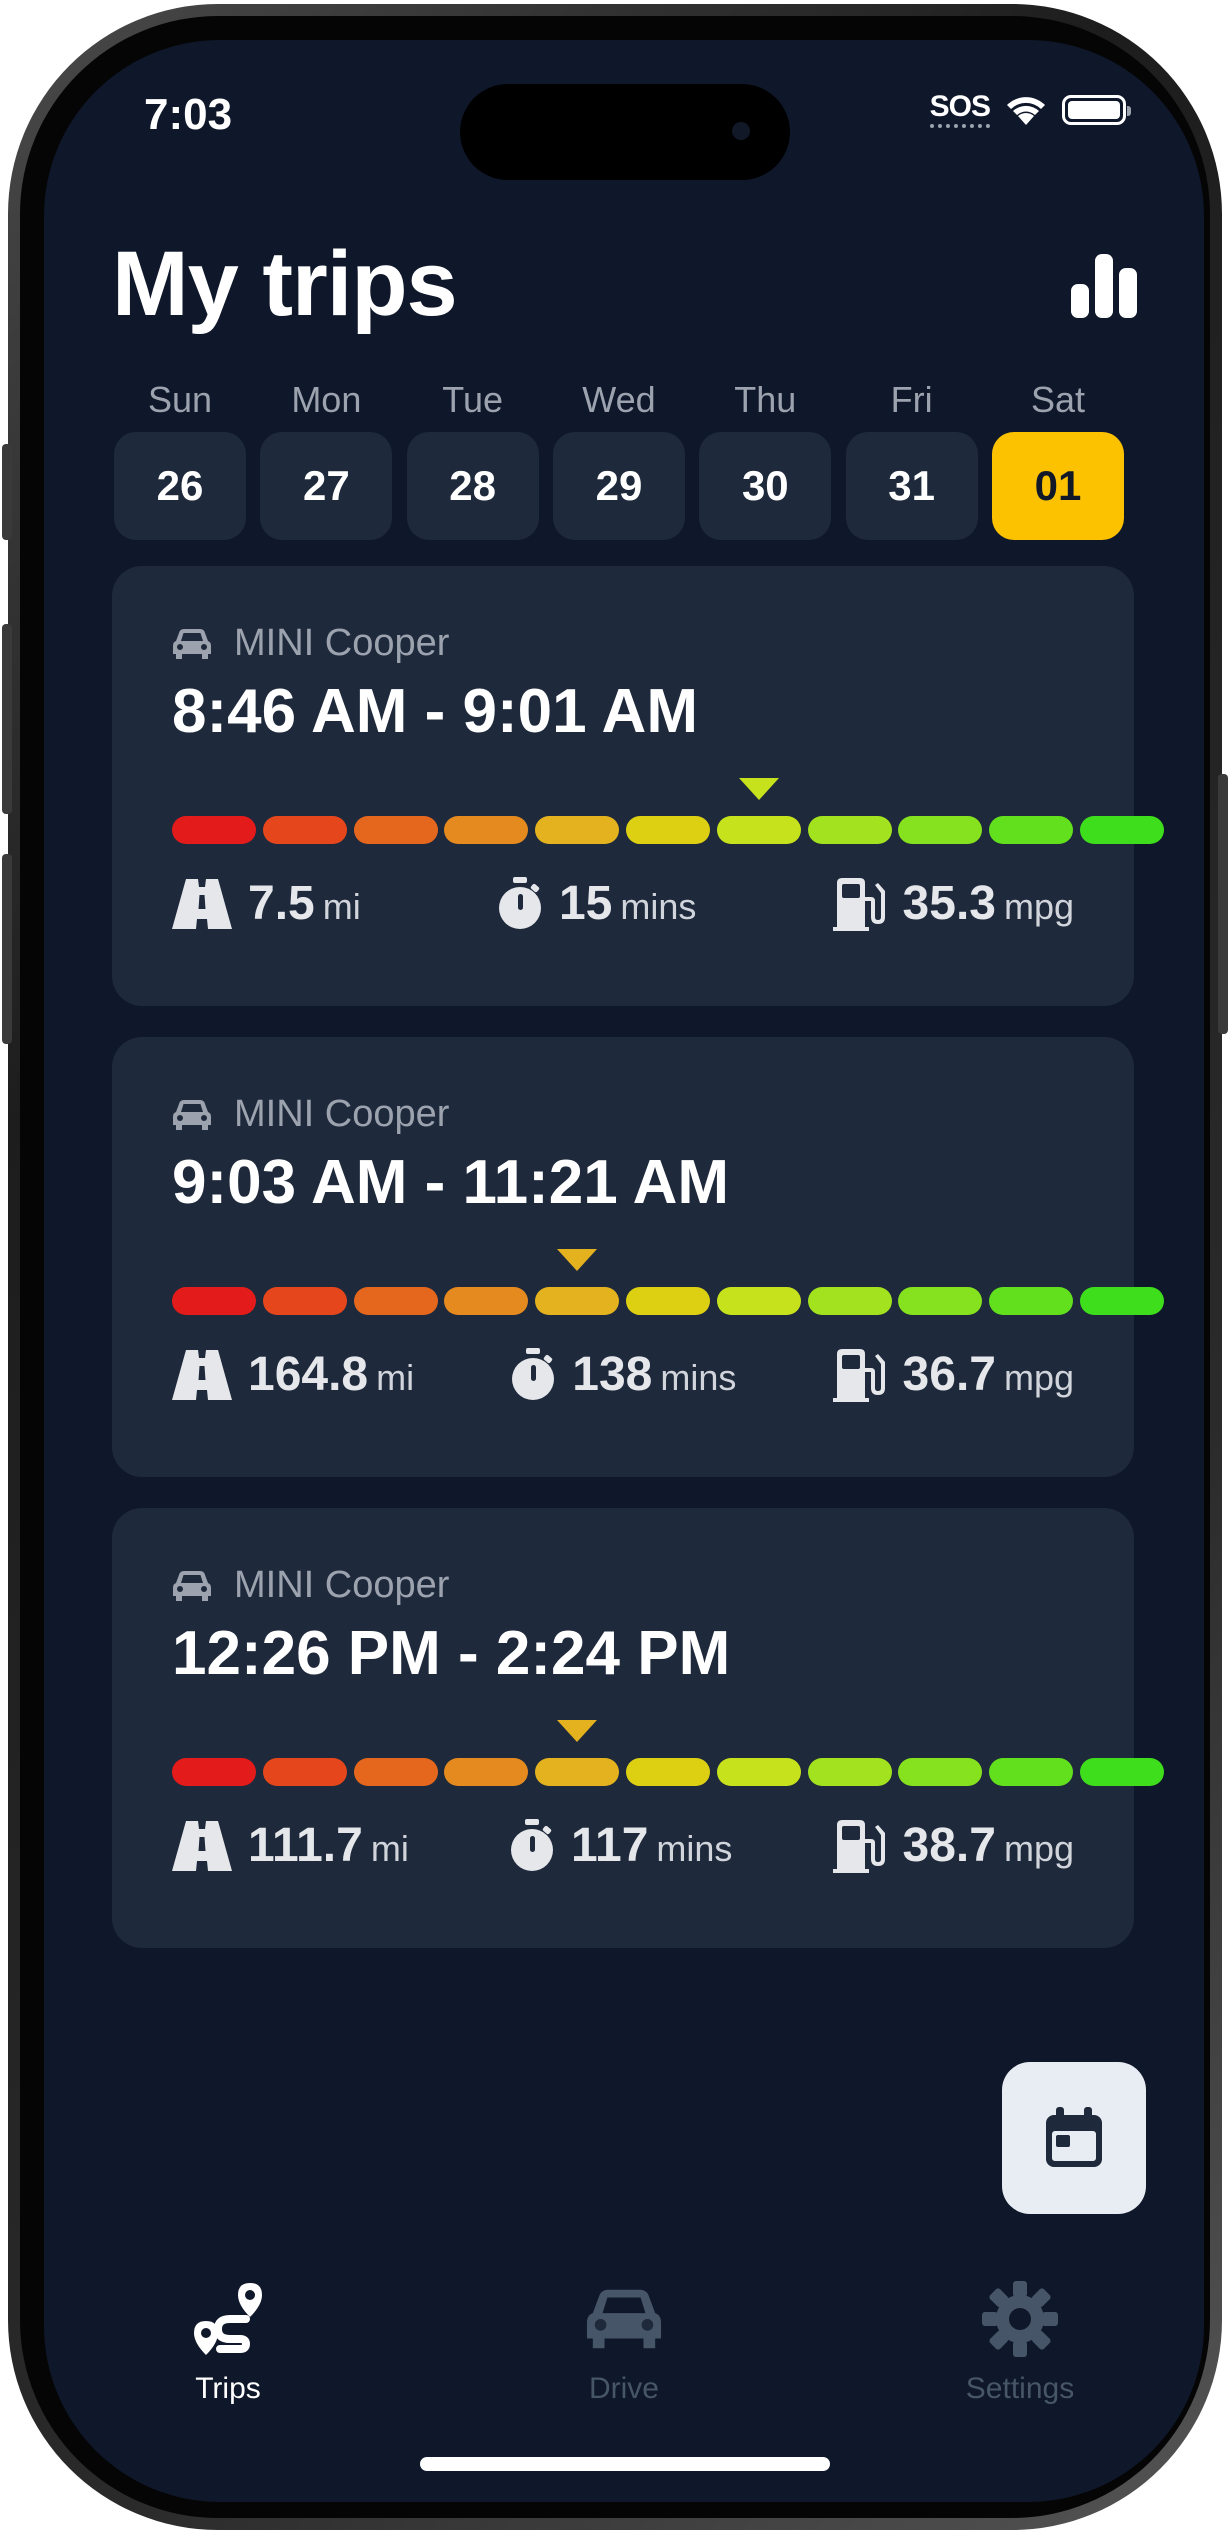  I want to click on tab-label: Trips, so click(228, 2388).